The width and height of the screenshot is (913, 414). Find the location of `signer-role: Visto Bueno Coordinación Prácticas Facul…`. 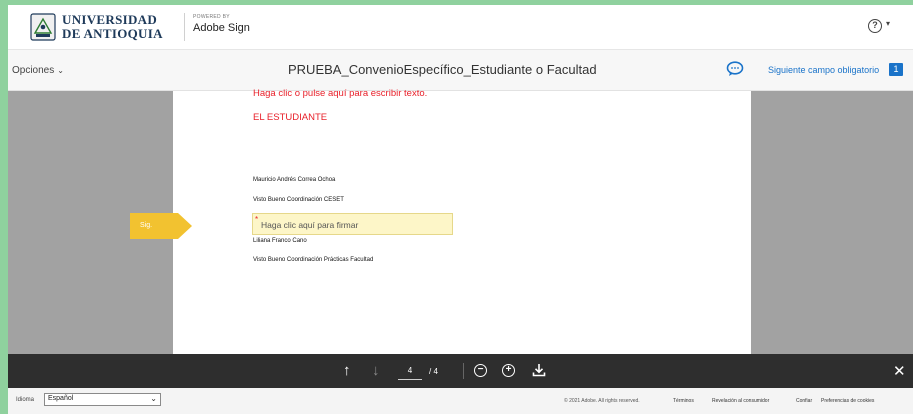

signer-role: Visto Bueno Coordinación Prácticas Facul… is located at coordinates (313, 260).